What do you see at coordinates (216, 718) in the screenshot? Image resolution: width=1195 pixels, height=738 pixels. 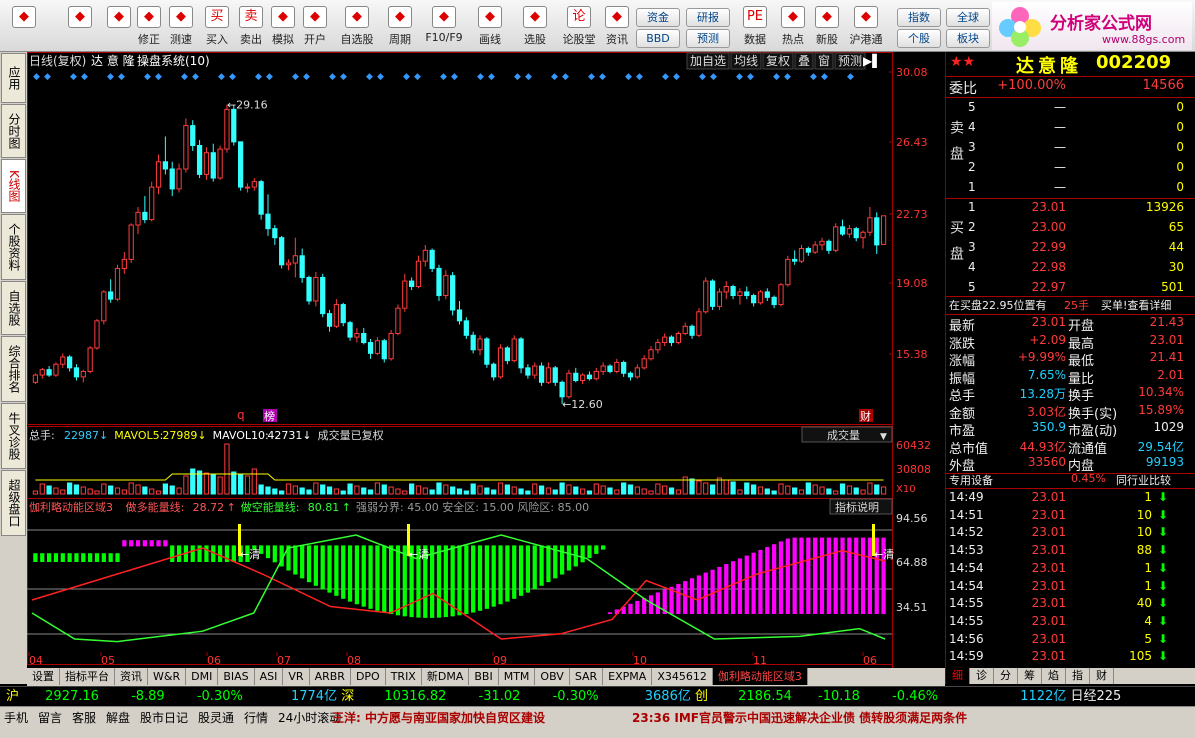 I see `status-item: 股灵通` at bounding box center [216, 718].